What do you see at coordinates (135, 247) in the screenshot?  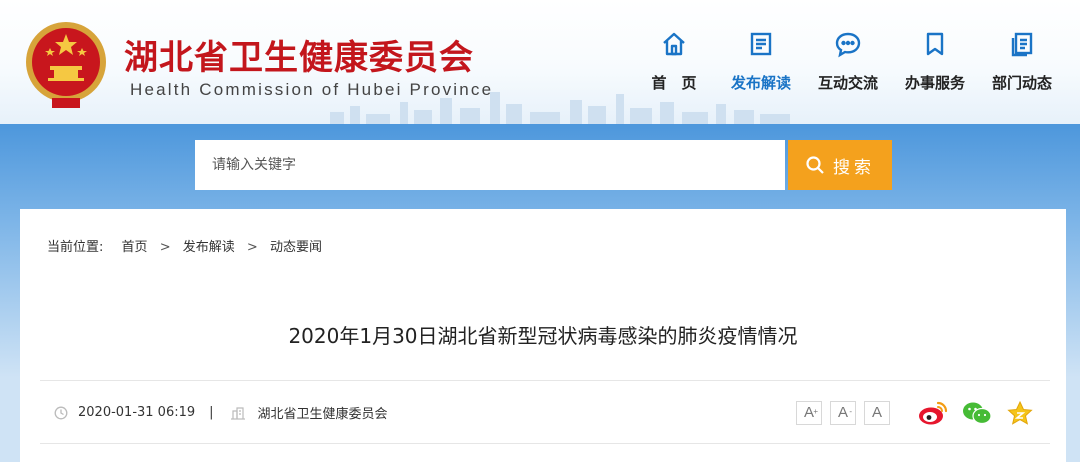 I see `breadcrumb-home: 首页` at bounding box center [135, 247].